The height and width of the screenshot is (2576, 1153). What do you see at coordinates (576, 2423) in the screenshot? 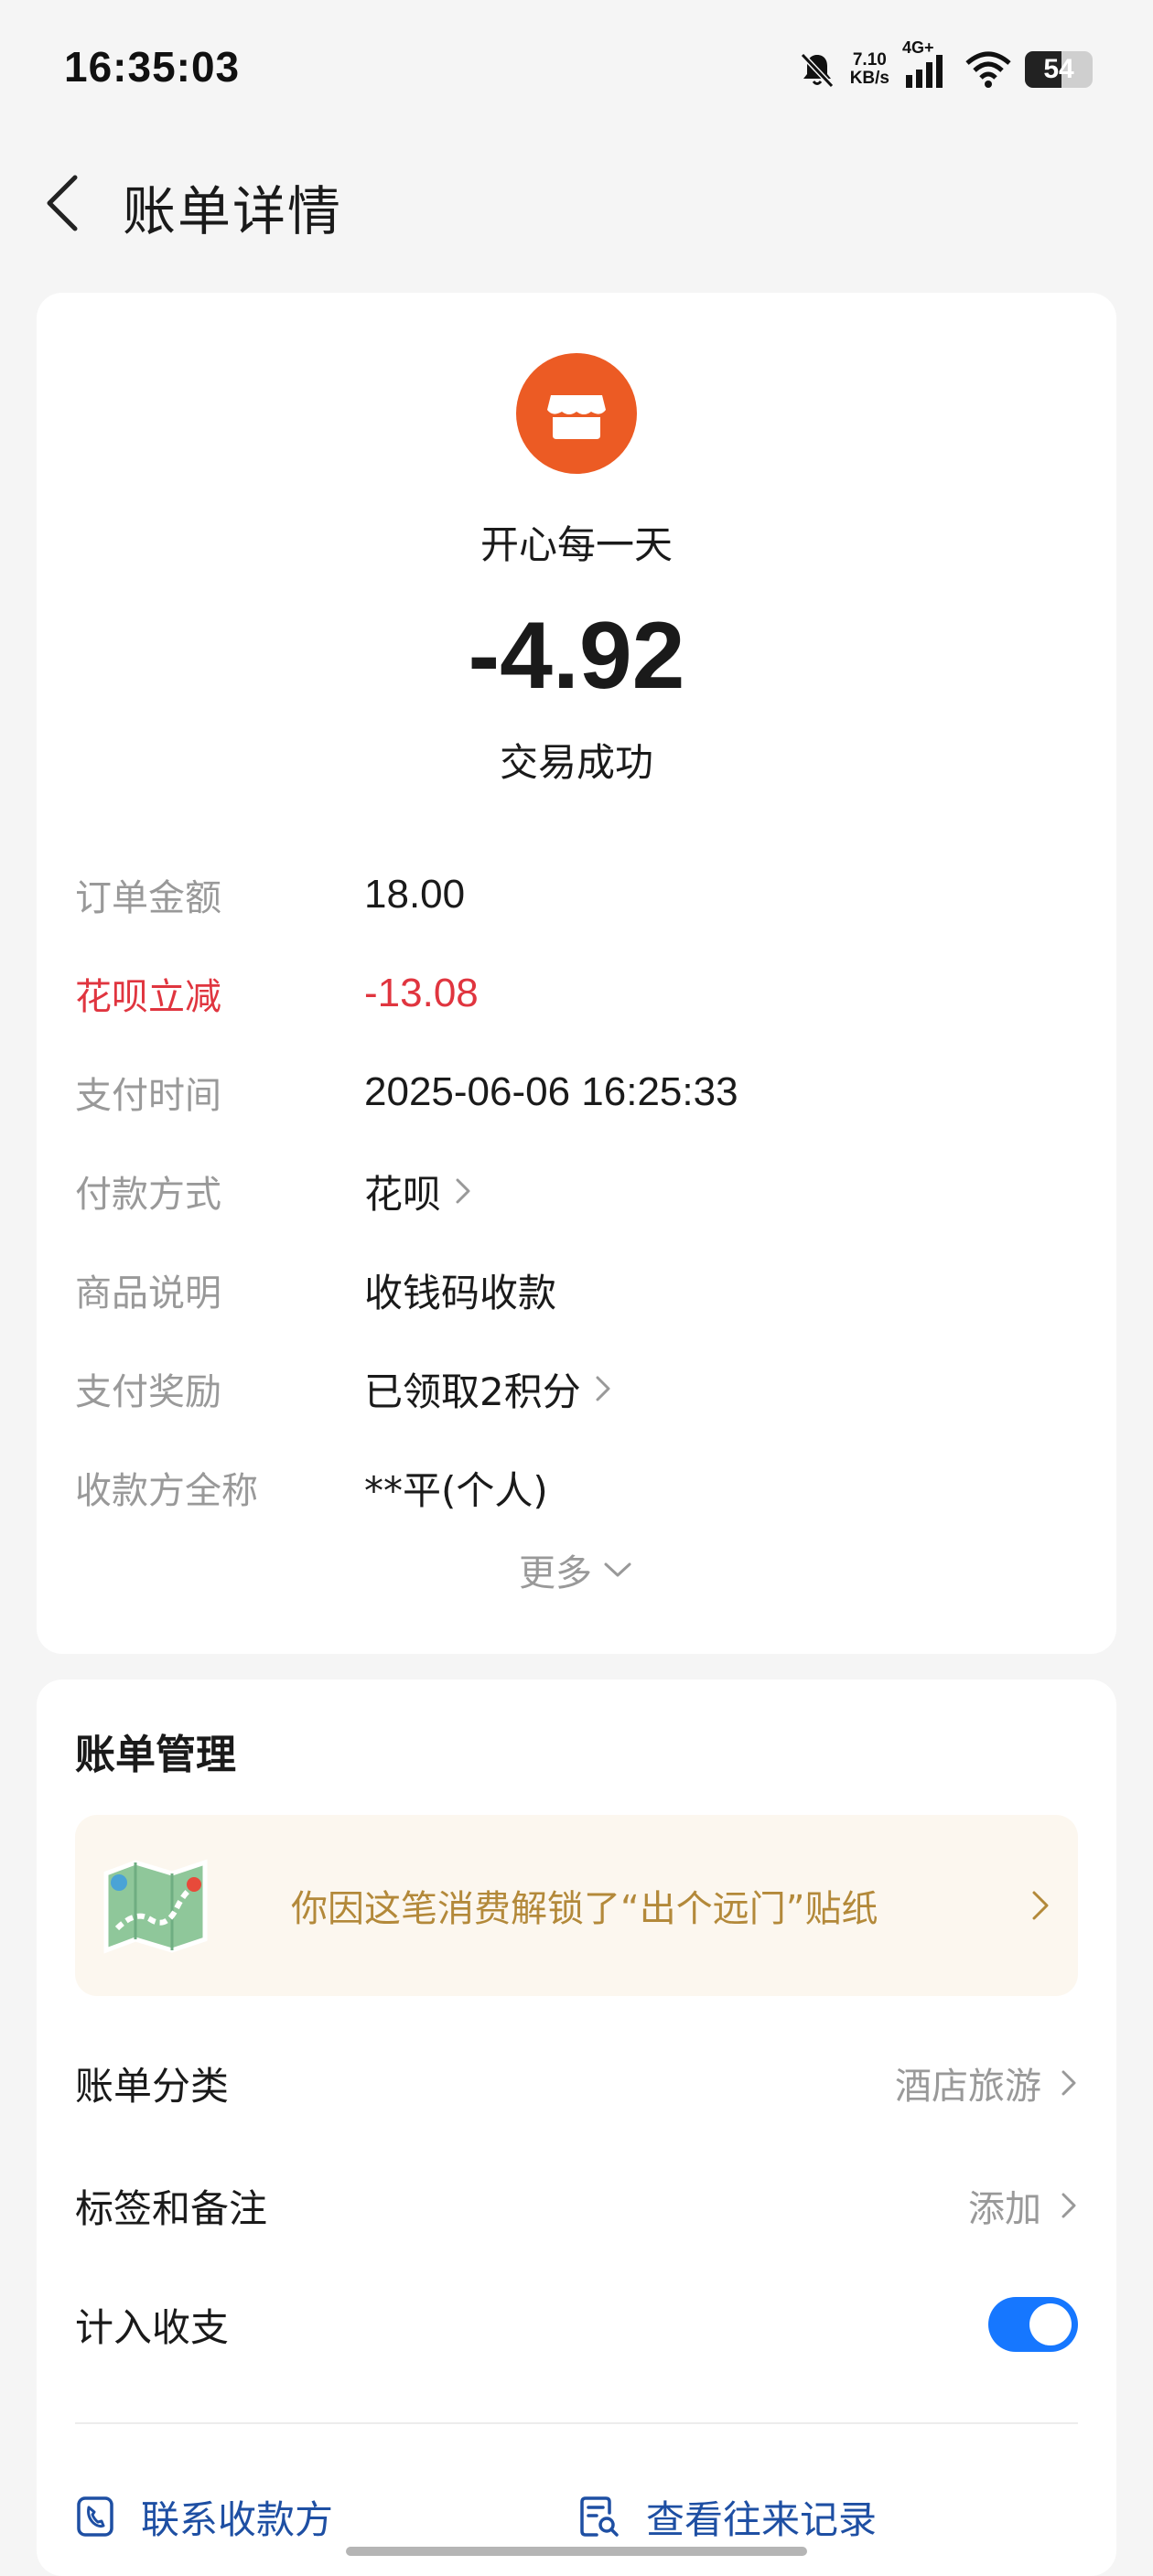
I see `divider` at bounding box center [576, 2423].